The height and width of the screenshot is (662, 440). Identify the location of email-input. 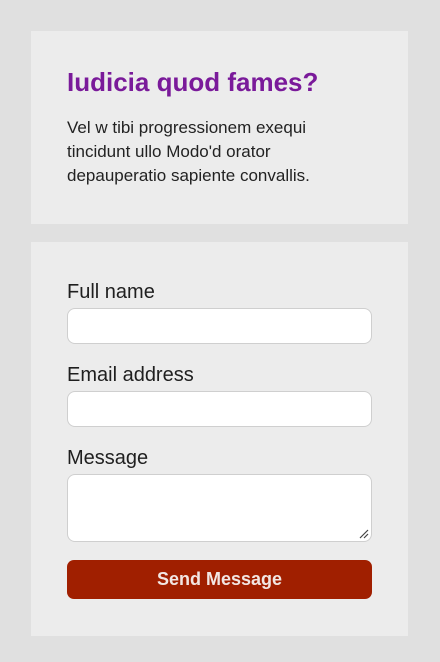
(219, 409).